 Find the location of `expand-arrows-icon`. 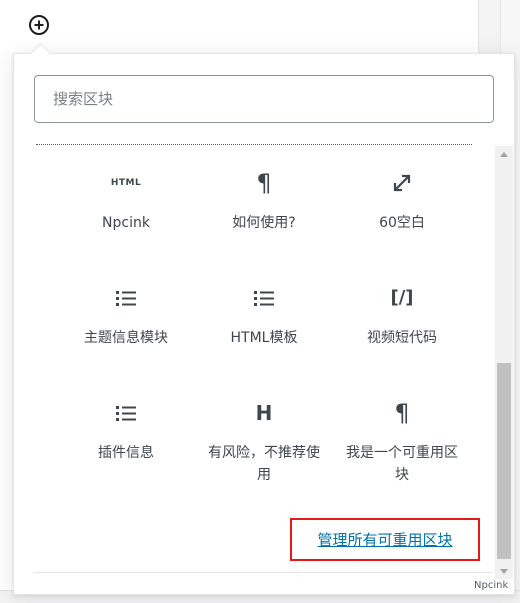

expand-arrows-icon is located at coordinates (402, 183).